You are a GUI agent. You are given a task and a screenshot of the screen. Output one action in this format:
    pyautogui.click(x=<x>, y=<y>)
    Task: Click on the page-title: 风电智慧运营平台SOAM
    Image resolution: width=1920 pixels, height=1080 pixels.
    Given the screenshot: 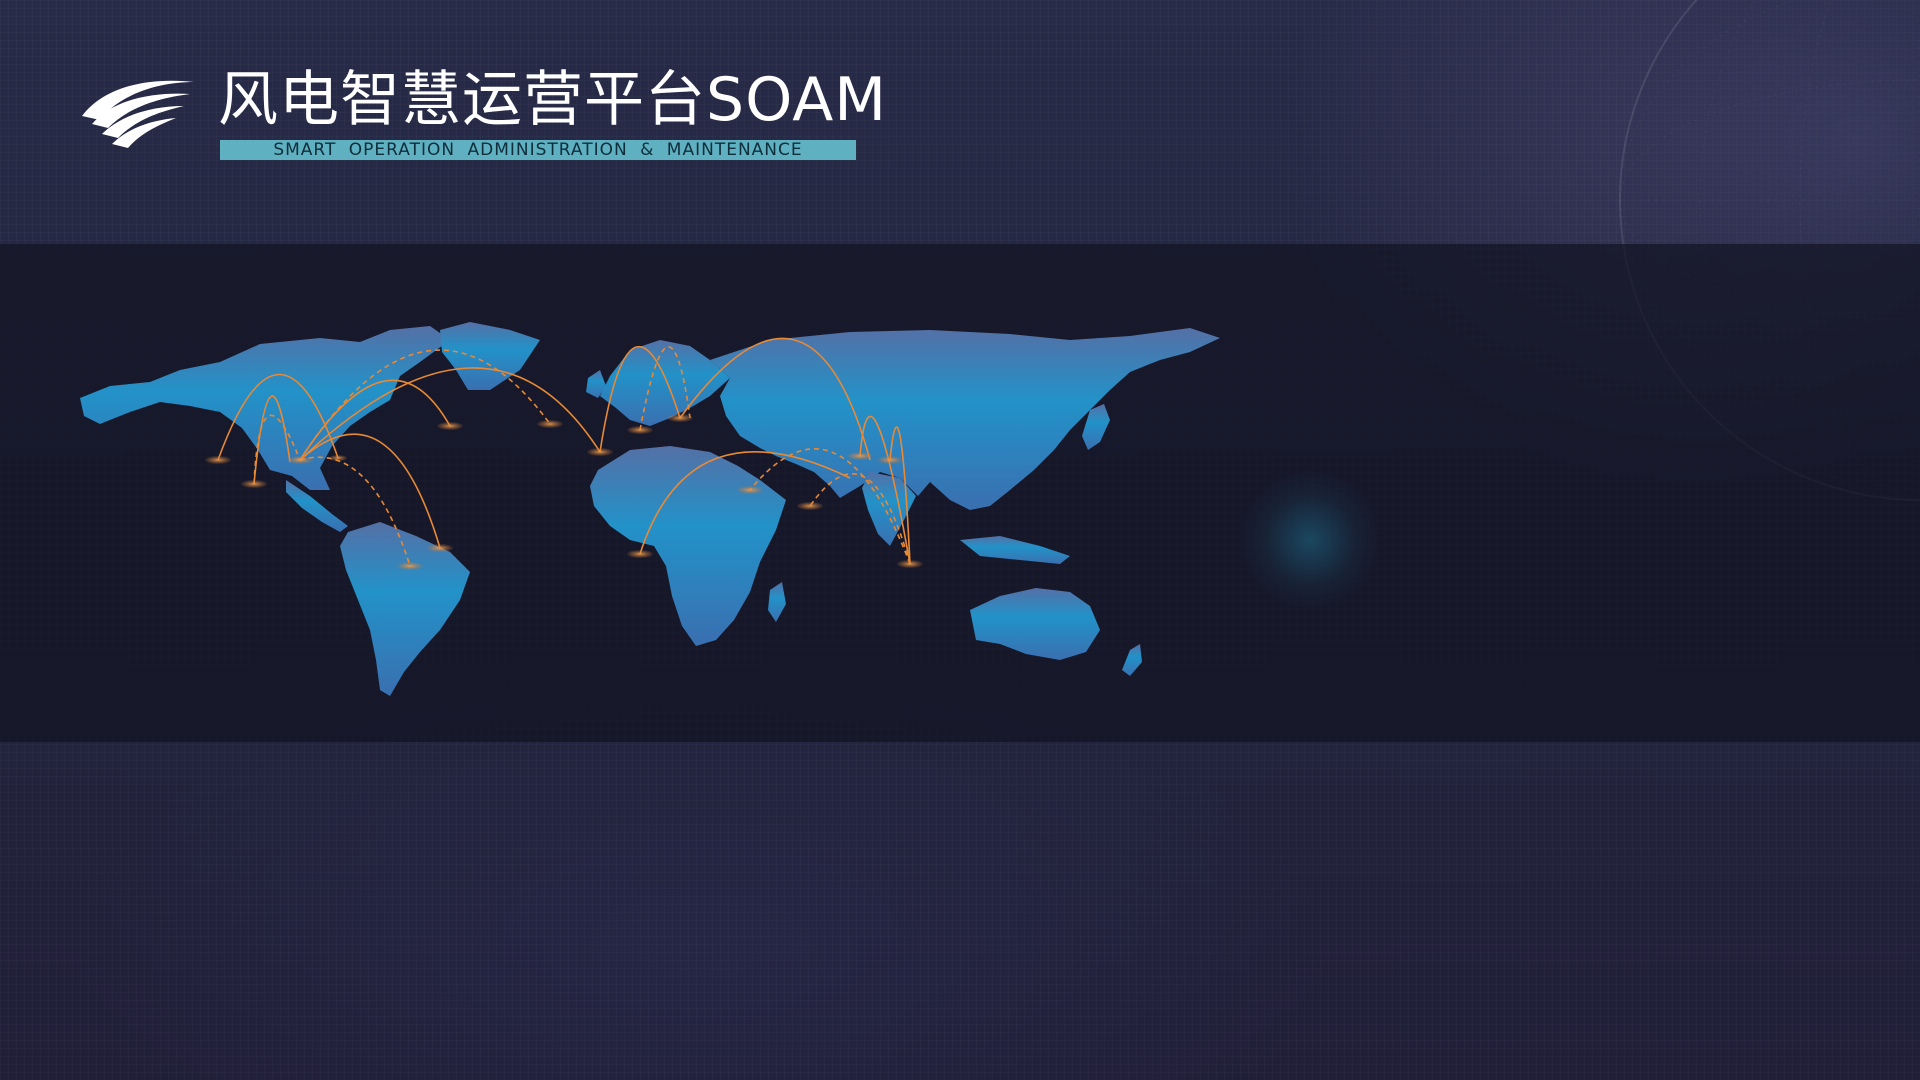 What is the action you would take?
    pyautogui.click(x=553, y=100)
    